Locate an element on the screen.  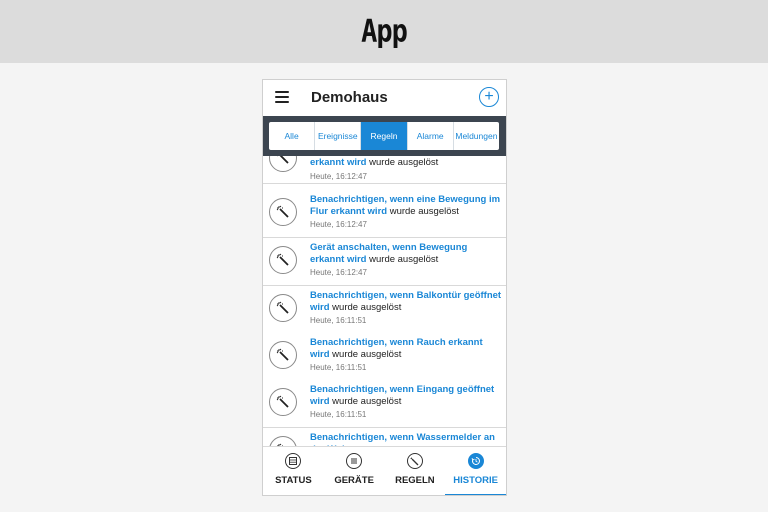
filter-tab-ereignisse: Ereignisse is located at coordinates (338, 136).